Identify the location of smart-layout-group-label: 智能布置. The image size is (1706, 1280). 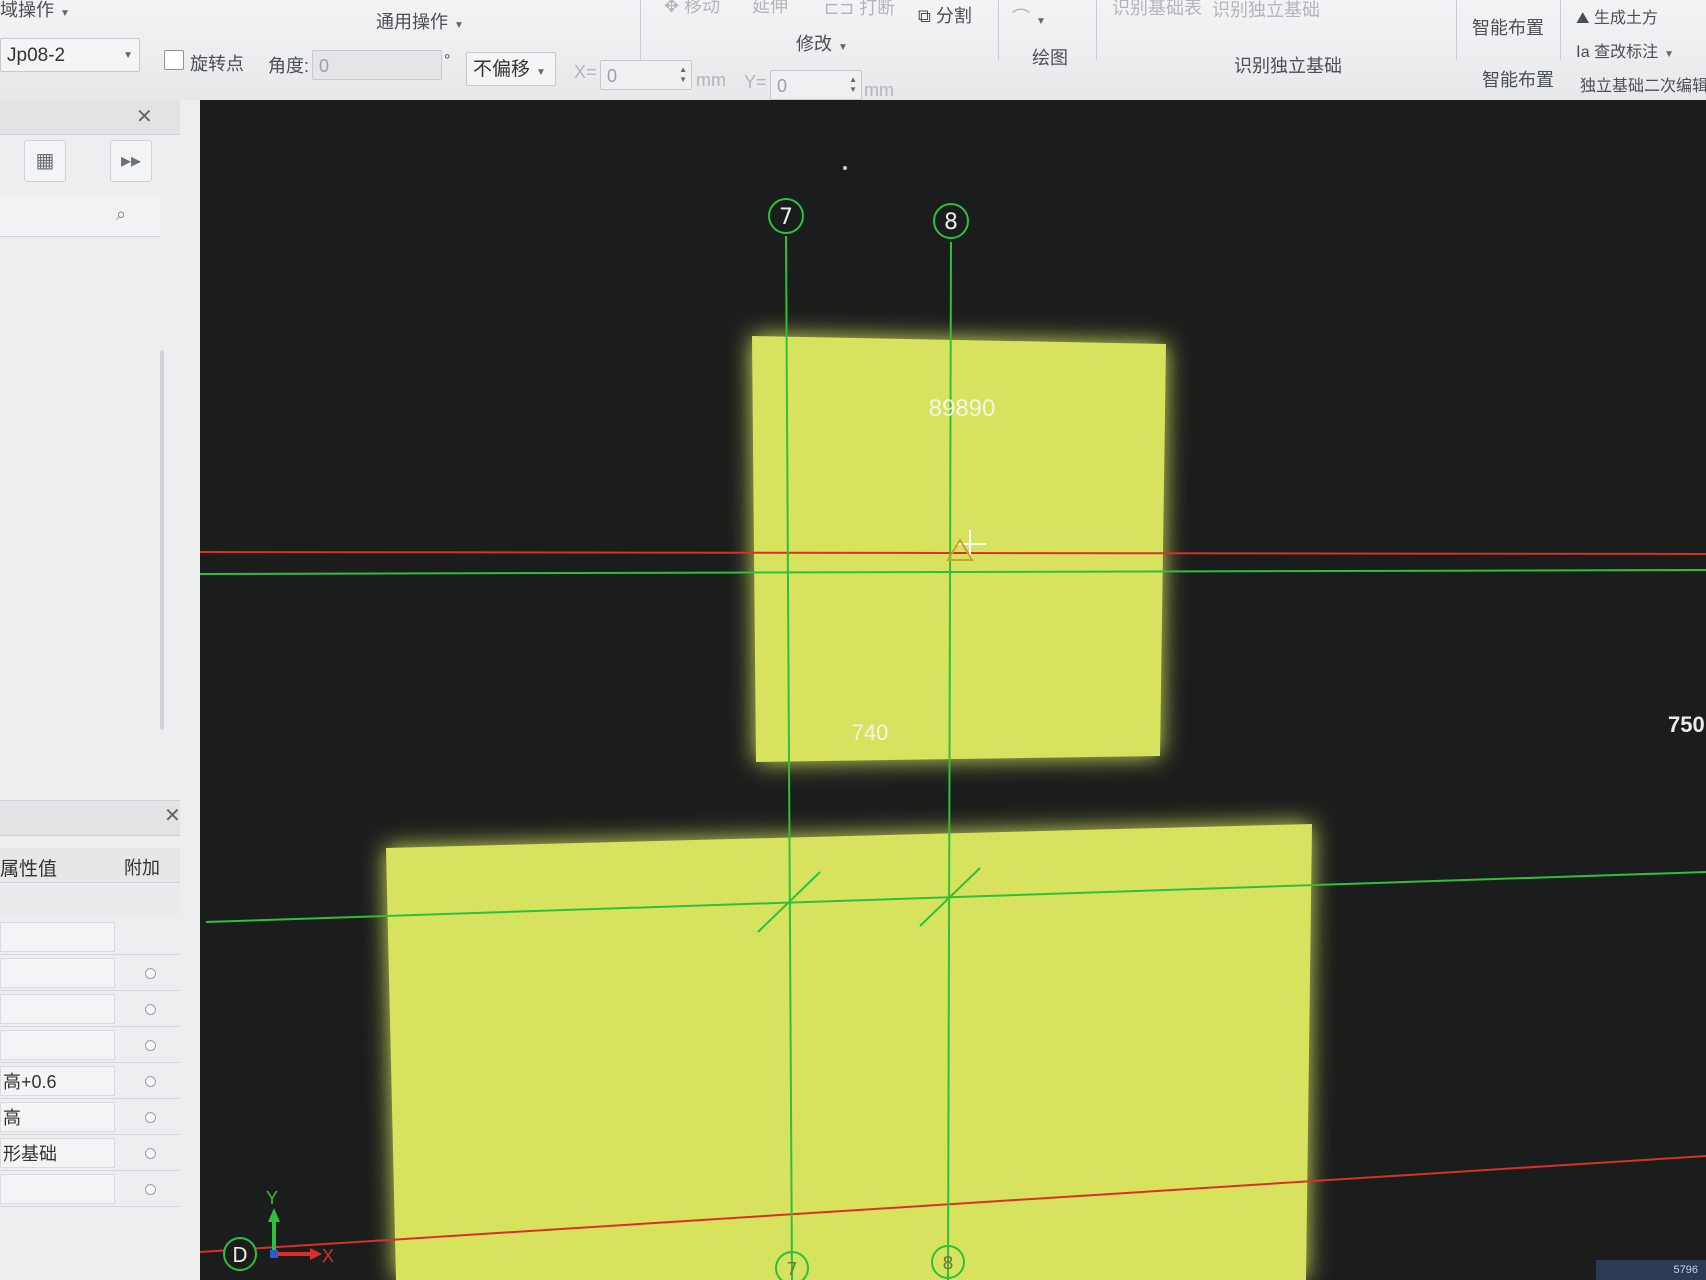
(1518, 80).